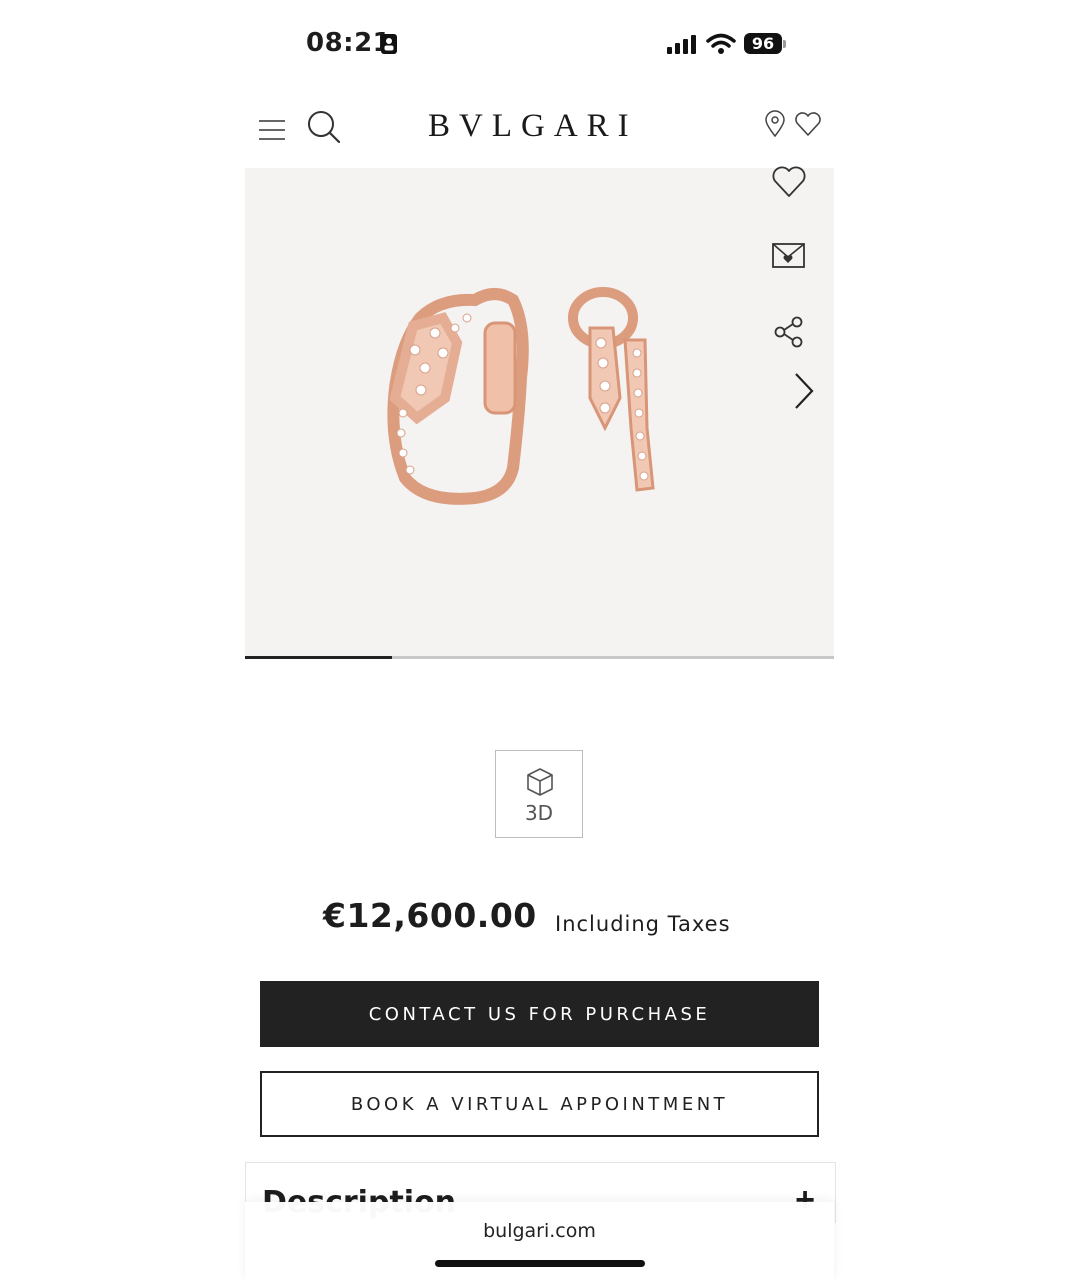  Describe the element at coordinates (521, 396) in the screenshot. I see `product-image-earrings` at that location.